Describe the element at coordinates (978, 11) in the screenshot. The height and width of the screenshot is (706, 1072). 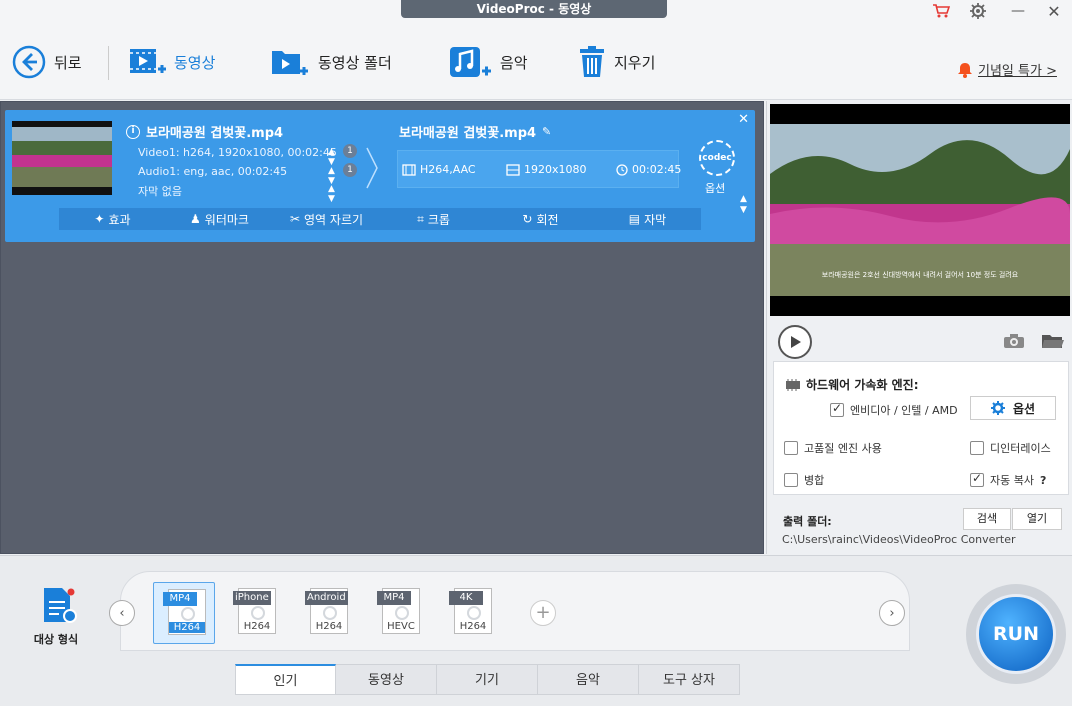
I see `settings-gear-icon` at that location.